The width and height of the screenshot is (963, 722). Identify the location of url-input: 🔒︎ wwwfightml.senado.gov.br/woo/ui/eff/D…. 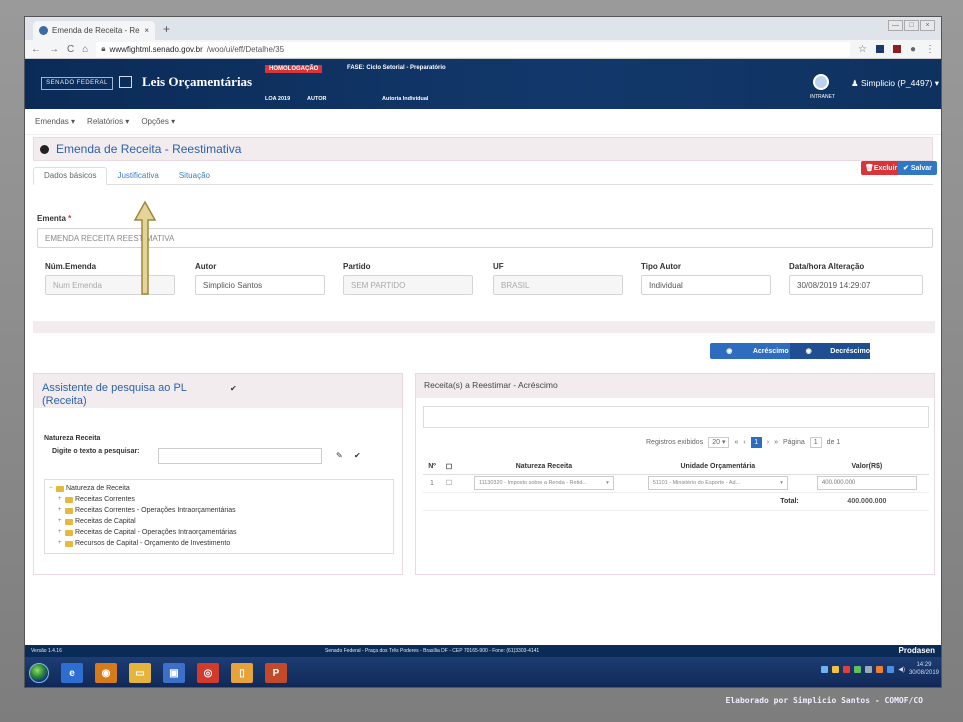
(473, 49).